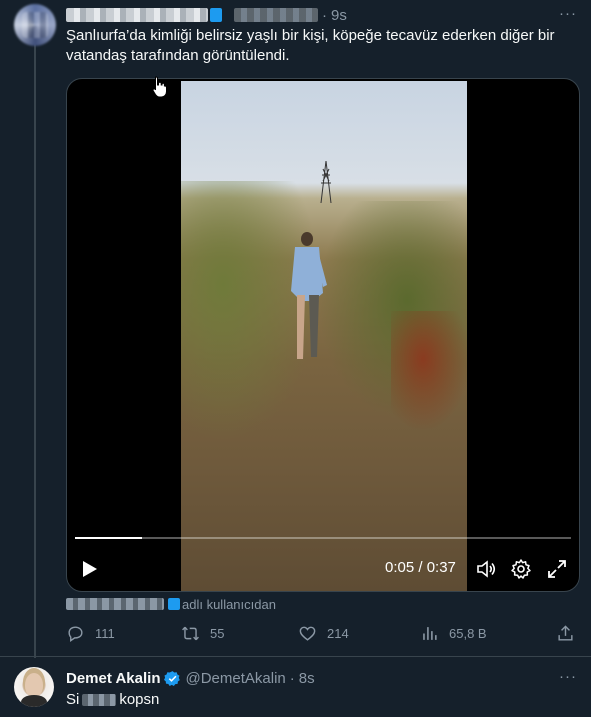 This screenshot has width=591, height=717. Describe the element at coordinates (568, 13) in the screenshot. I see `more-options-button: ···` at that location.